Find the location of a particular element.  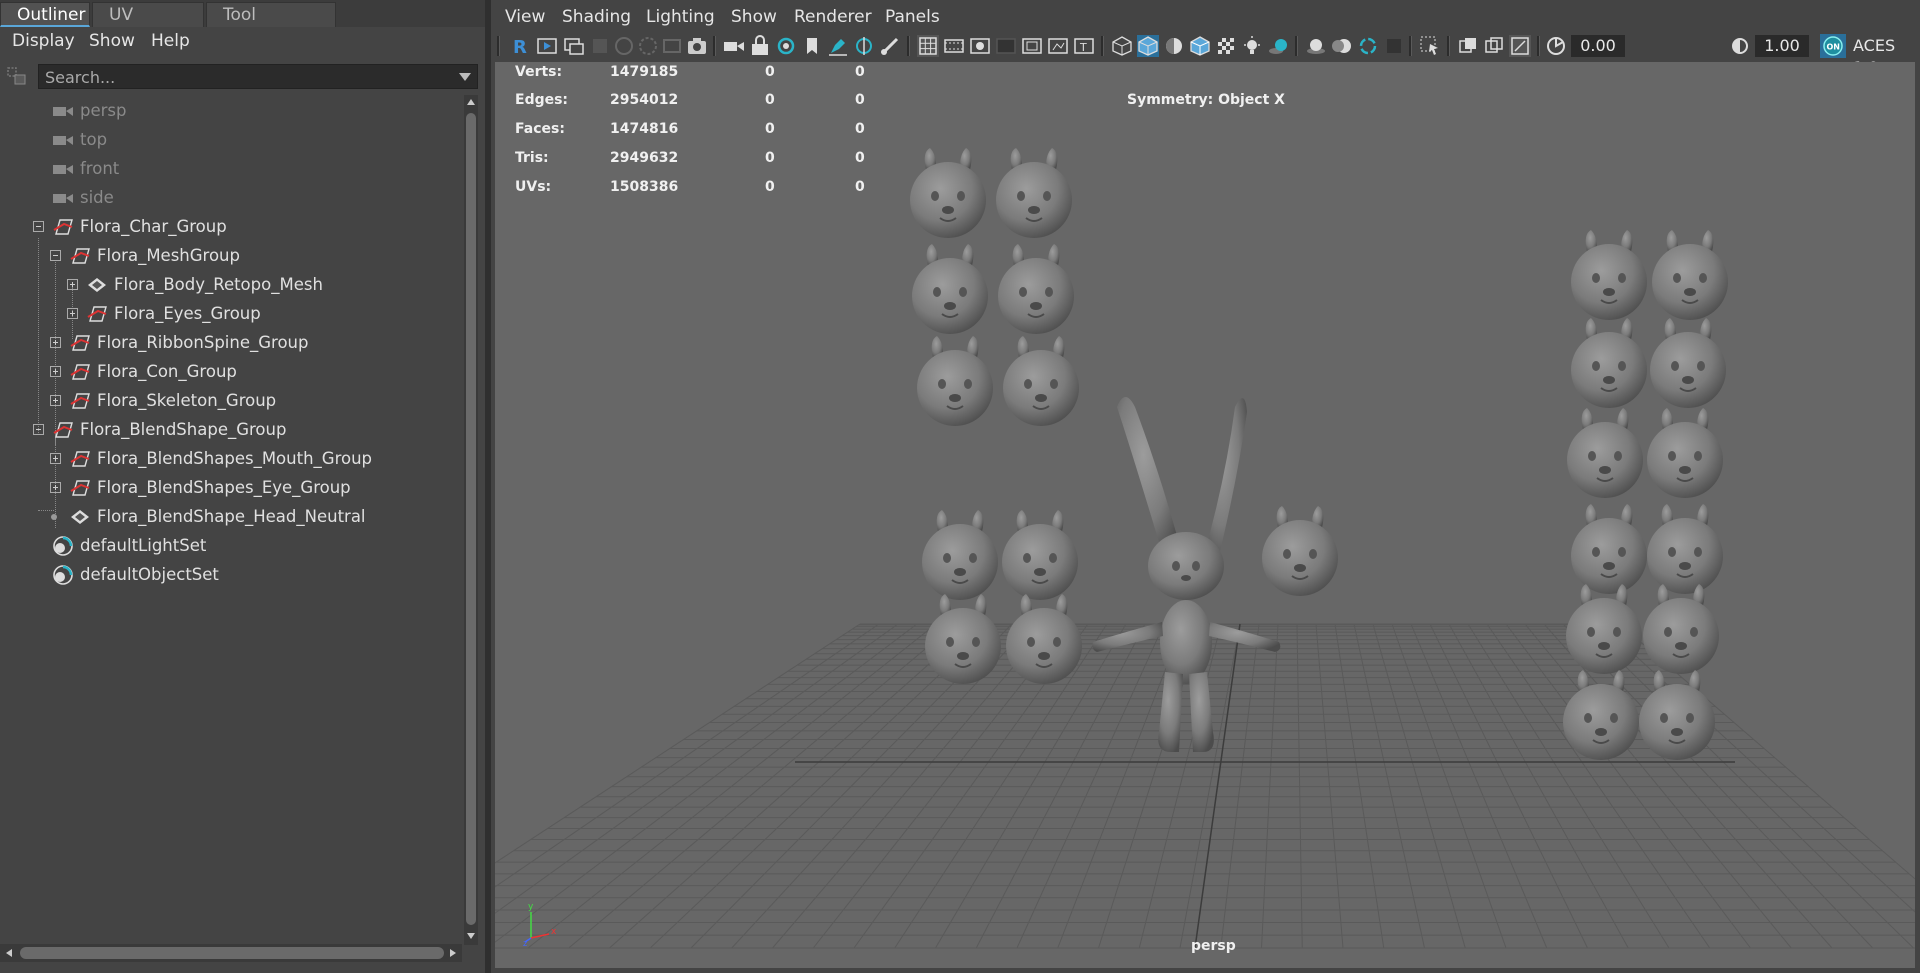

list-item: defaultLightSet is located at coordinates (231, 546).